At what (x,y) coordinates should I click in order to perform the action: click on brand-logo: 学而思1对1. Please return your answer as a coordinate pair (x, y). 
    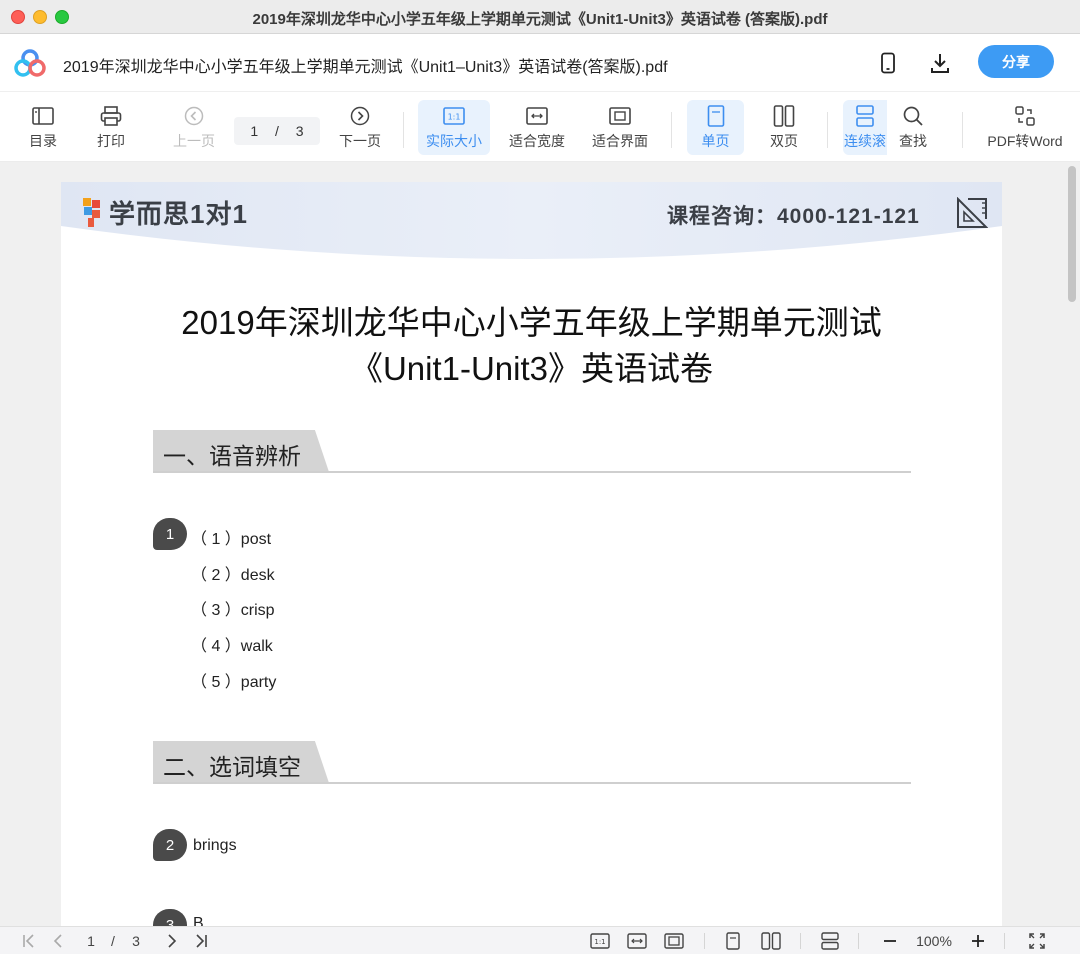
    Looking at the image, I should click on (164, 212).